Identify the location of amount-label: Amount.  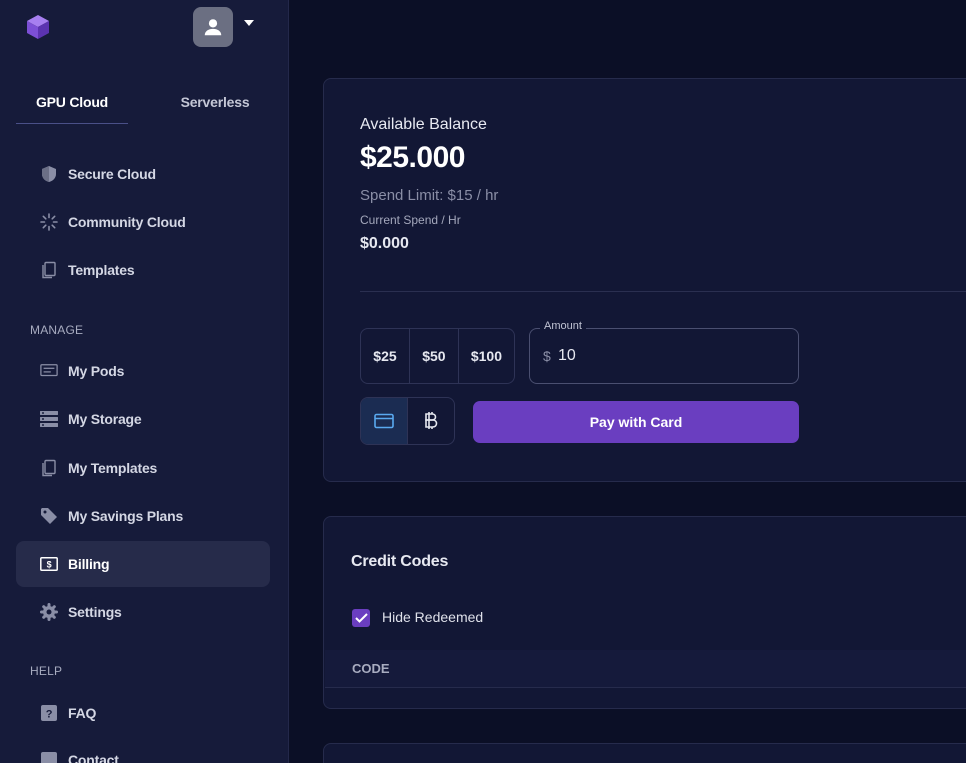
(563, 326).